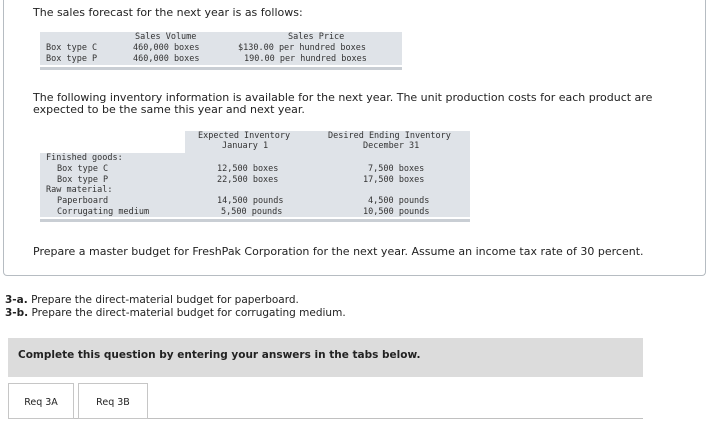 The height and width of the screenshot is (423, 707). What do you see at coordinates (248, 180) in the screenshot?
I see `cell-expected: 22,500 boxes` at bounding box center [248, 180].